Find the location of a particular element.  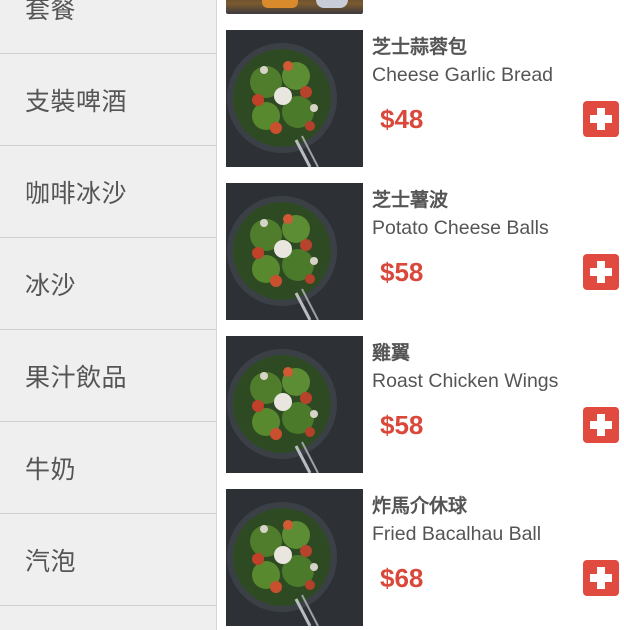

category-item-juice: 果汁飲品 is located at coordinates (108, 376).